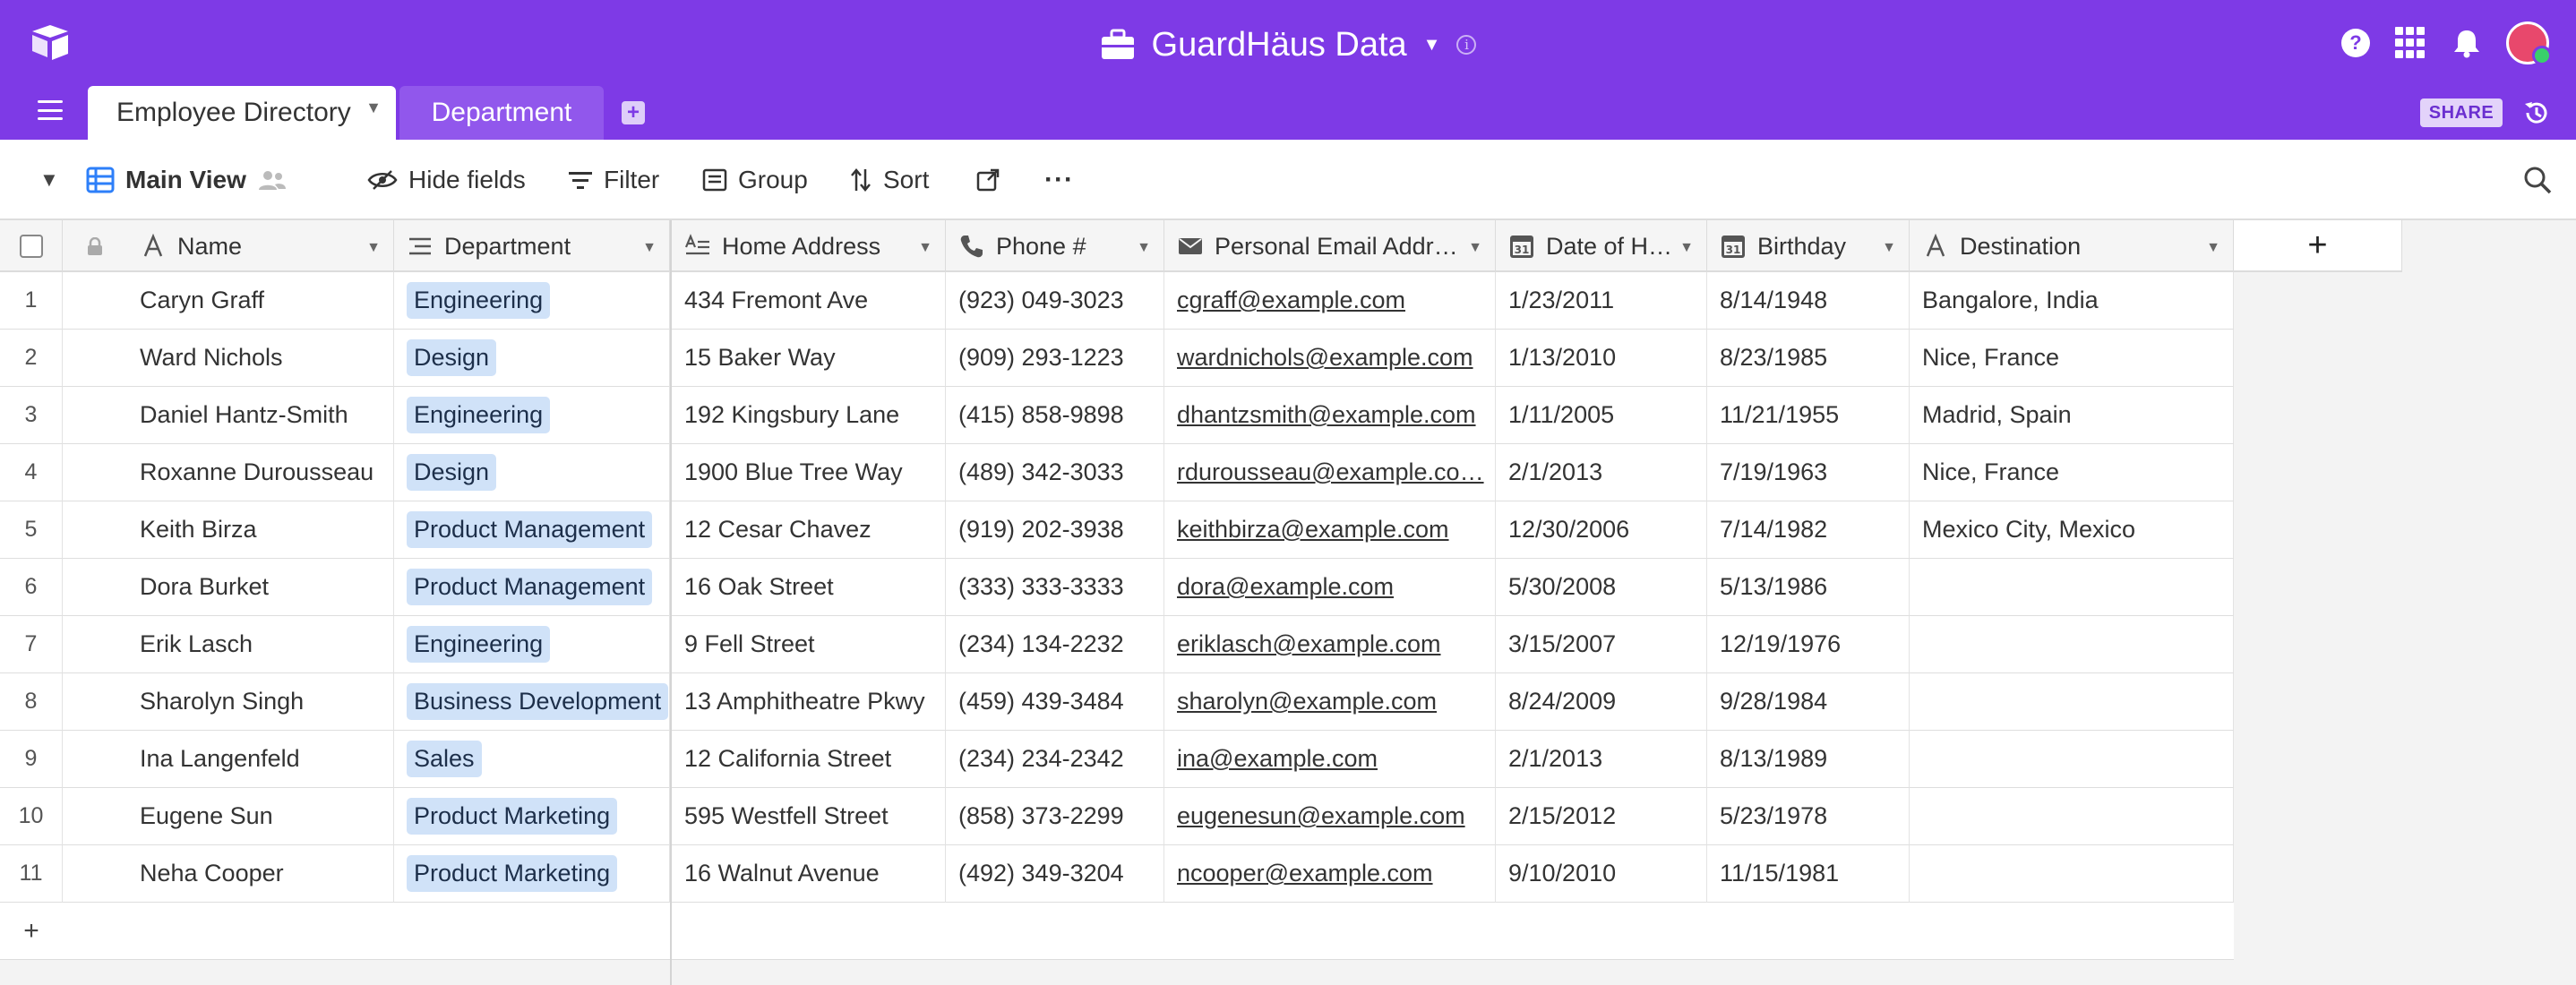  Describe the element at coordinates (1330, 358) in the screenshot. I see `cell-email: wardnichols@example.com` at that location.